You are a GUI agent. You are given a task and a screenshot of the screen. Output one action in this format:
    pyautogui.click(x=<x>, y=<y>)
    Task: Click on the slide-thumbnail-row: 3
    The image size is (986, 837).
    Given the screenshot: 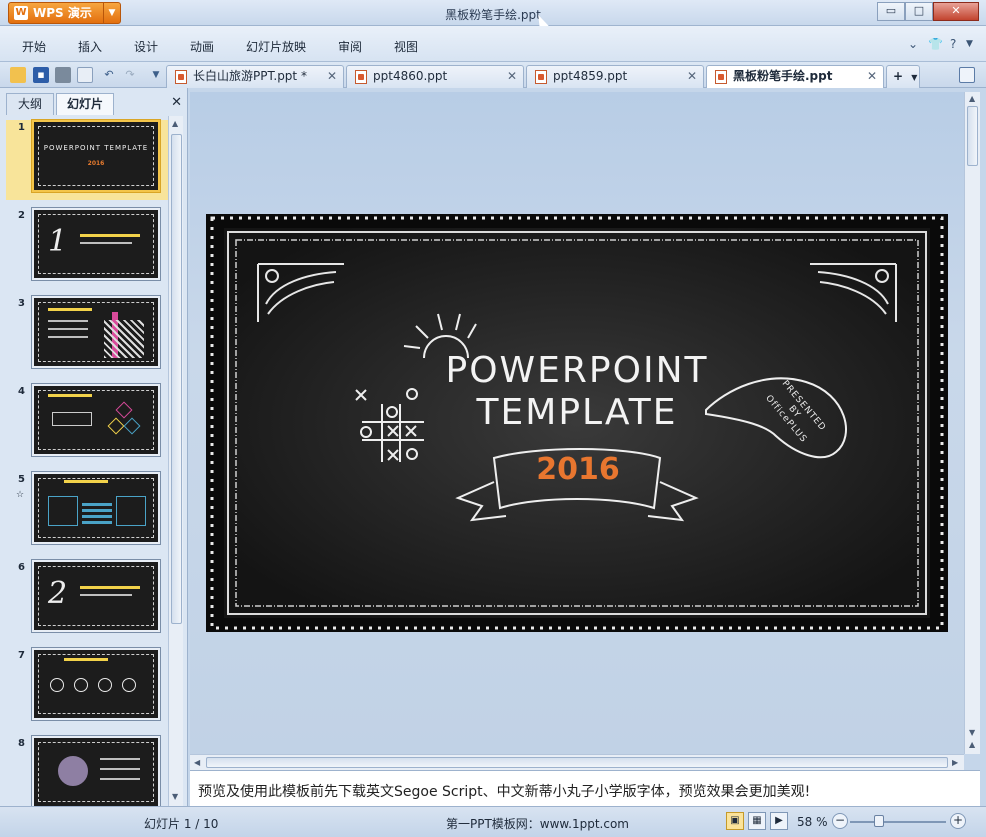 What is the action you would take?
    pyautogui.click(x=87, y=336)
    